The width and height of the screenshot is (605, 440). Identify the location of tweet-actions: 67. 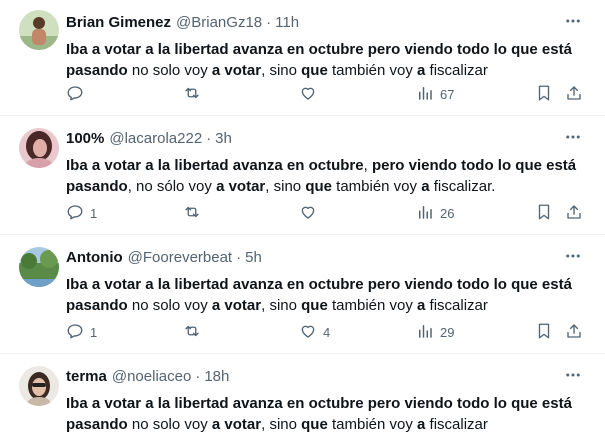
(302, 94).